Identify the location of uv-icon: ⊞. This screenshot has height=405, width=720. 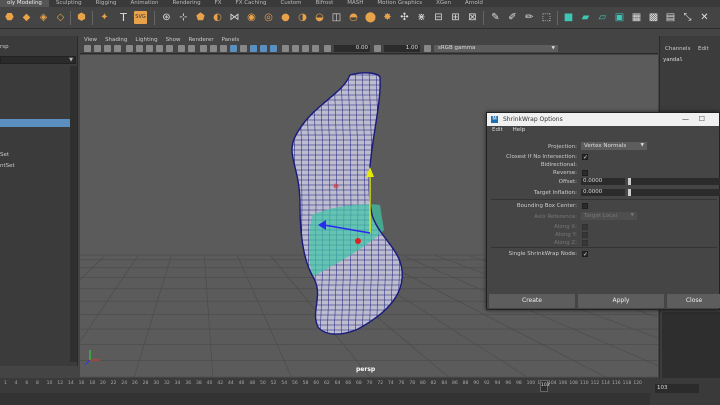
(455, 17).